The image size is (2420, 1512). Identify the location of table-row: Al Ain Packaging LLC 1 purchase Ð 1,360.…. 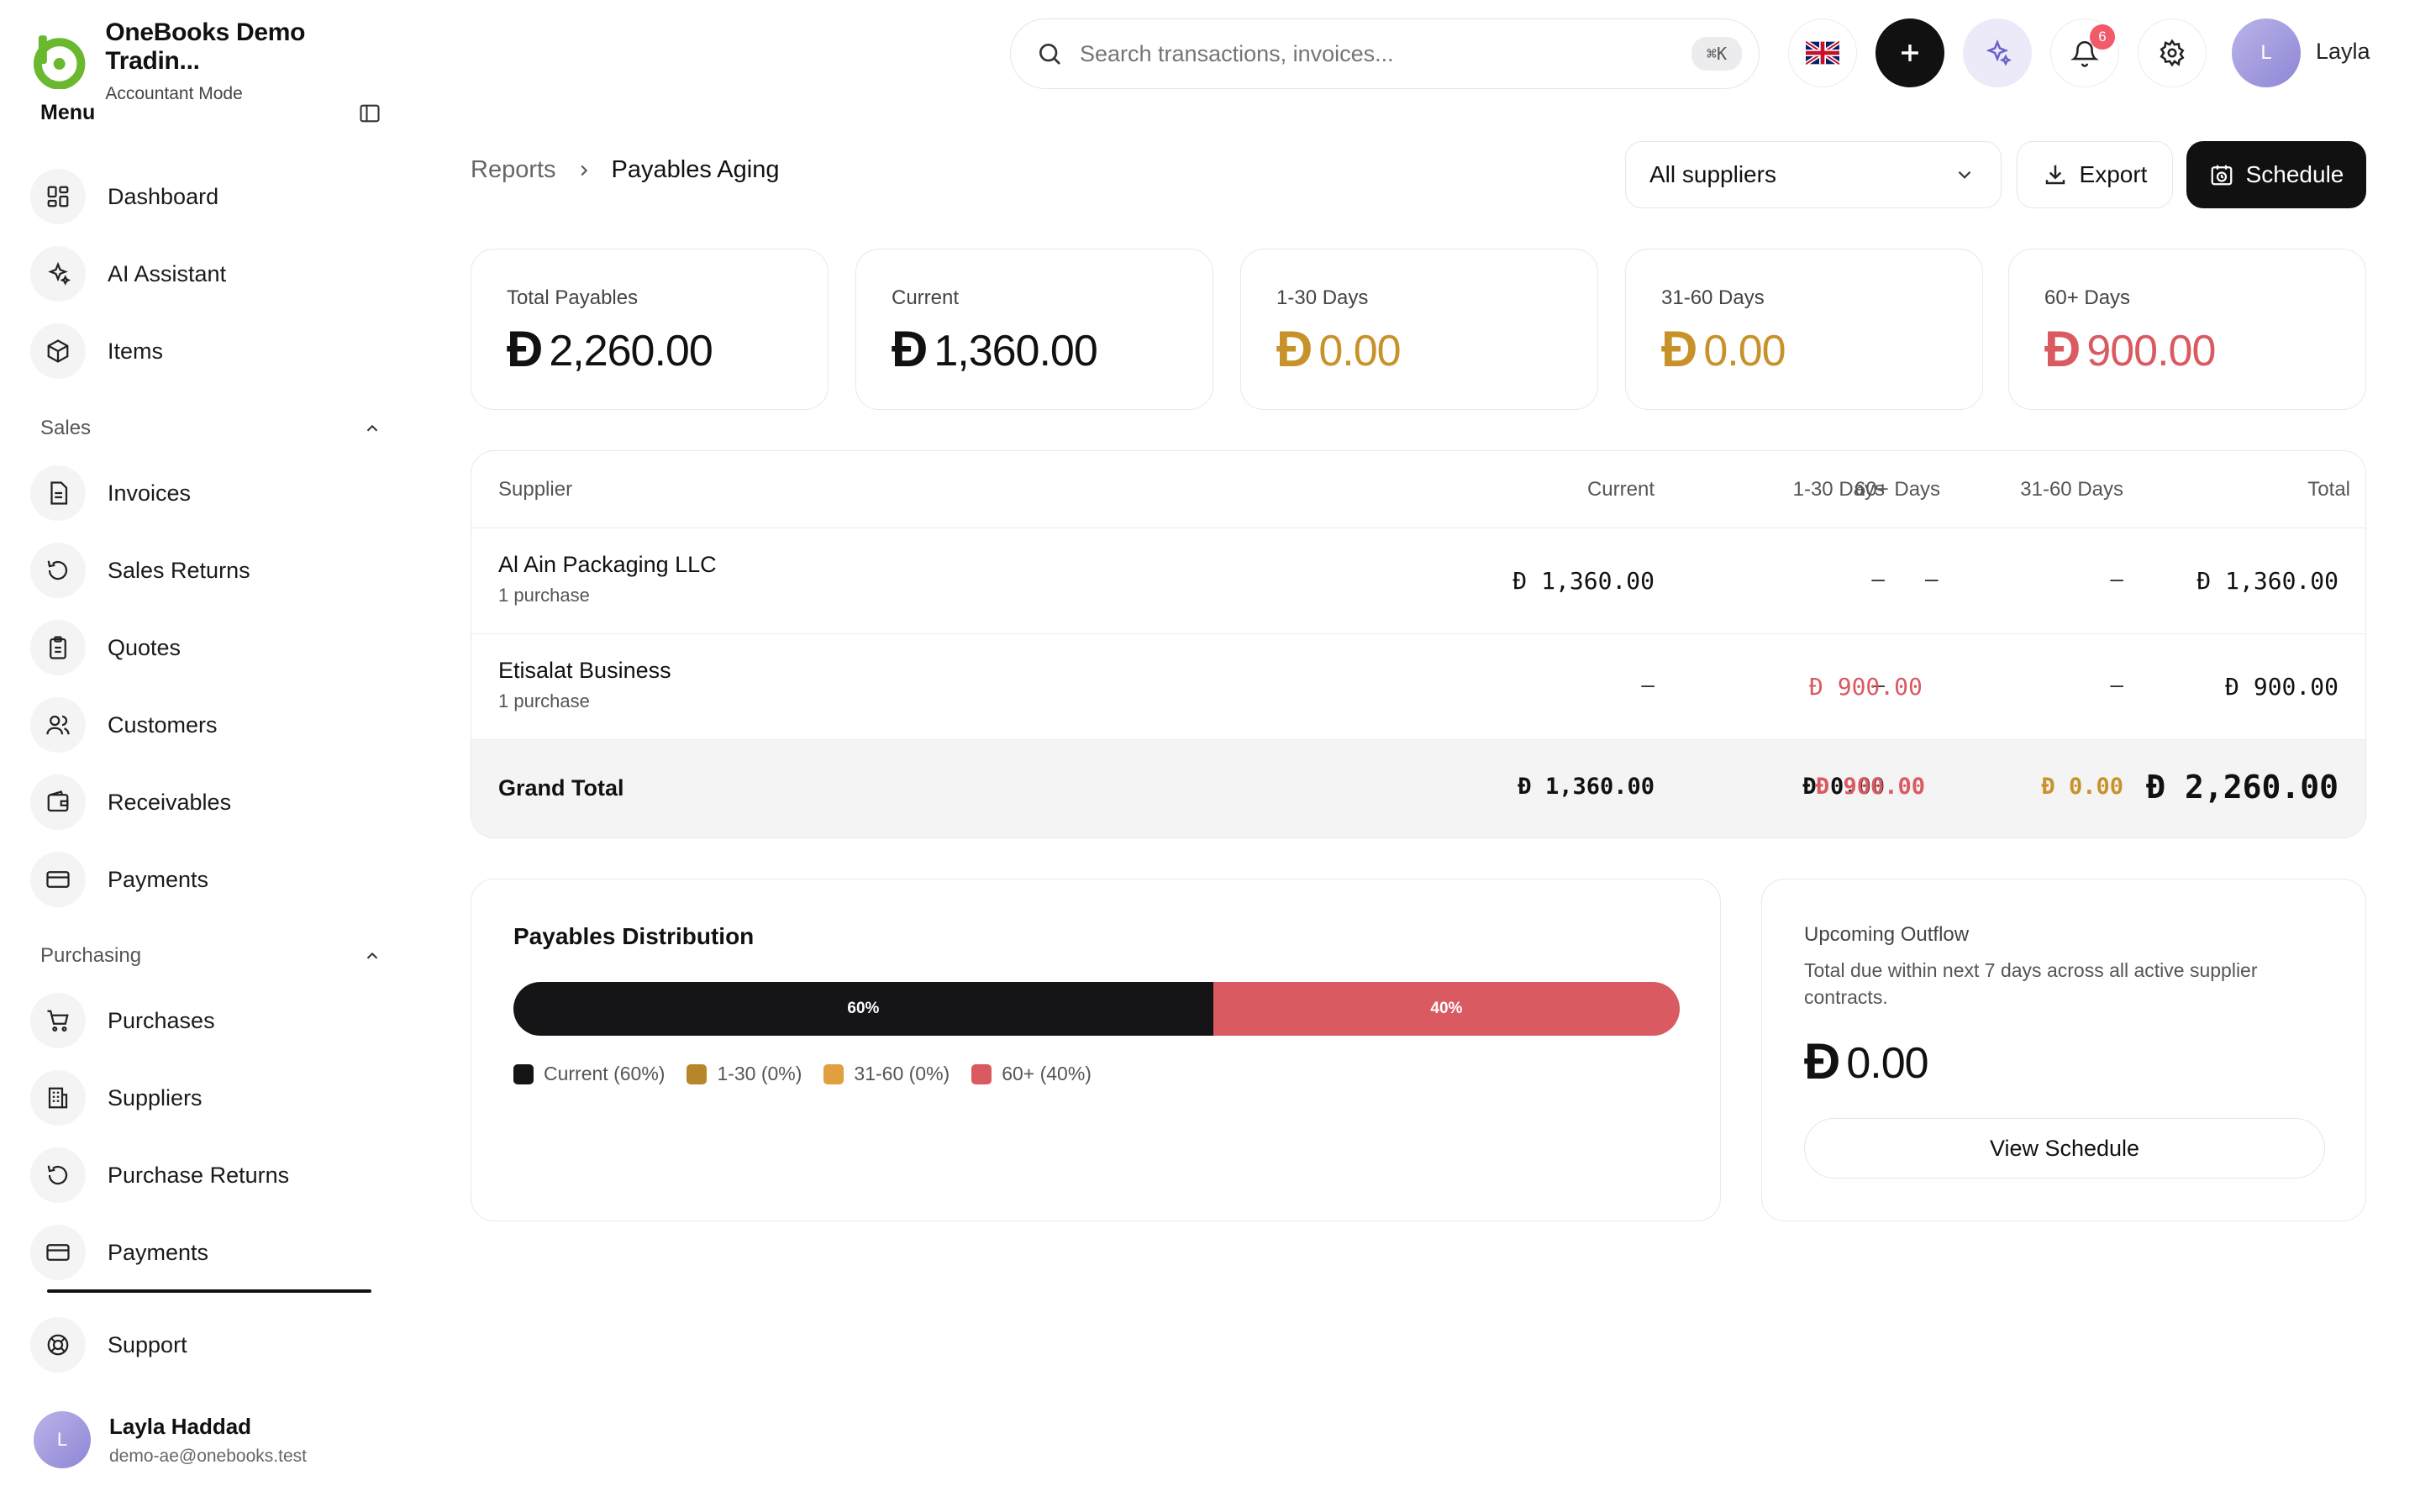
(1418, 581).